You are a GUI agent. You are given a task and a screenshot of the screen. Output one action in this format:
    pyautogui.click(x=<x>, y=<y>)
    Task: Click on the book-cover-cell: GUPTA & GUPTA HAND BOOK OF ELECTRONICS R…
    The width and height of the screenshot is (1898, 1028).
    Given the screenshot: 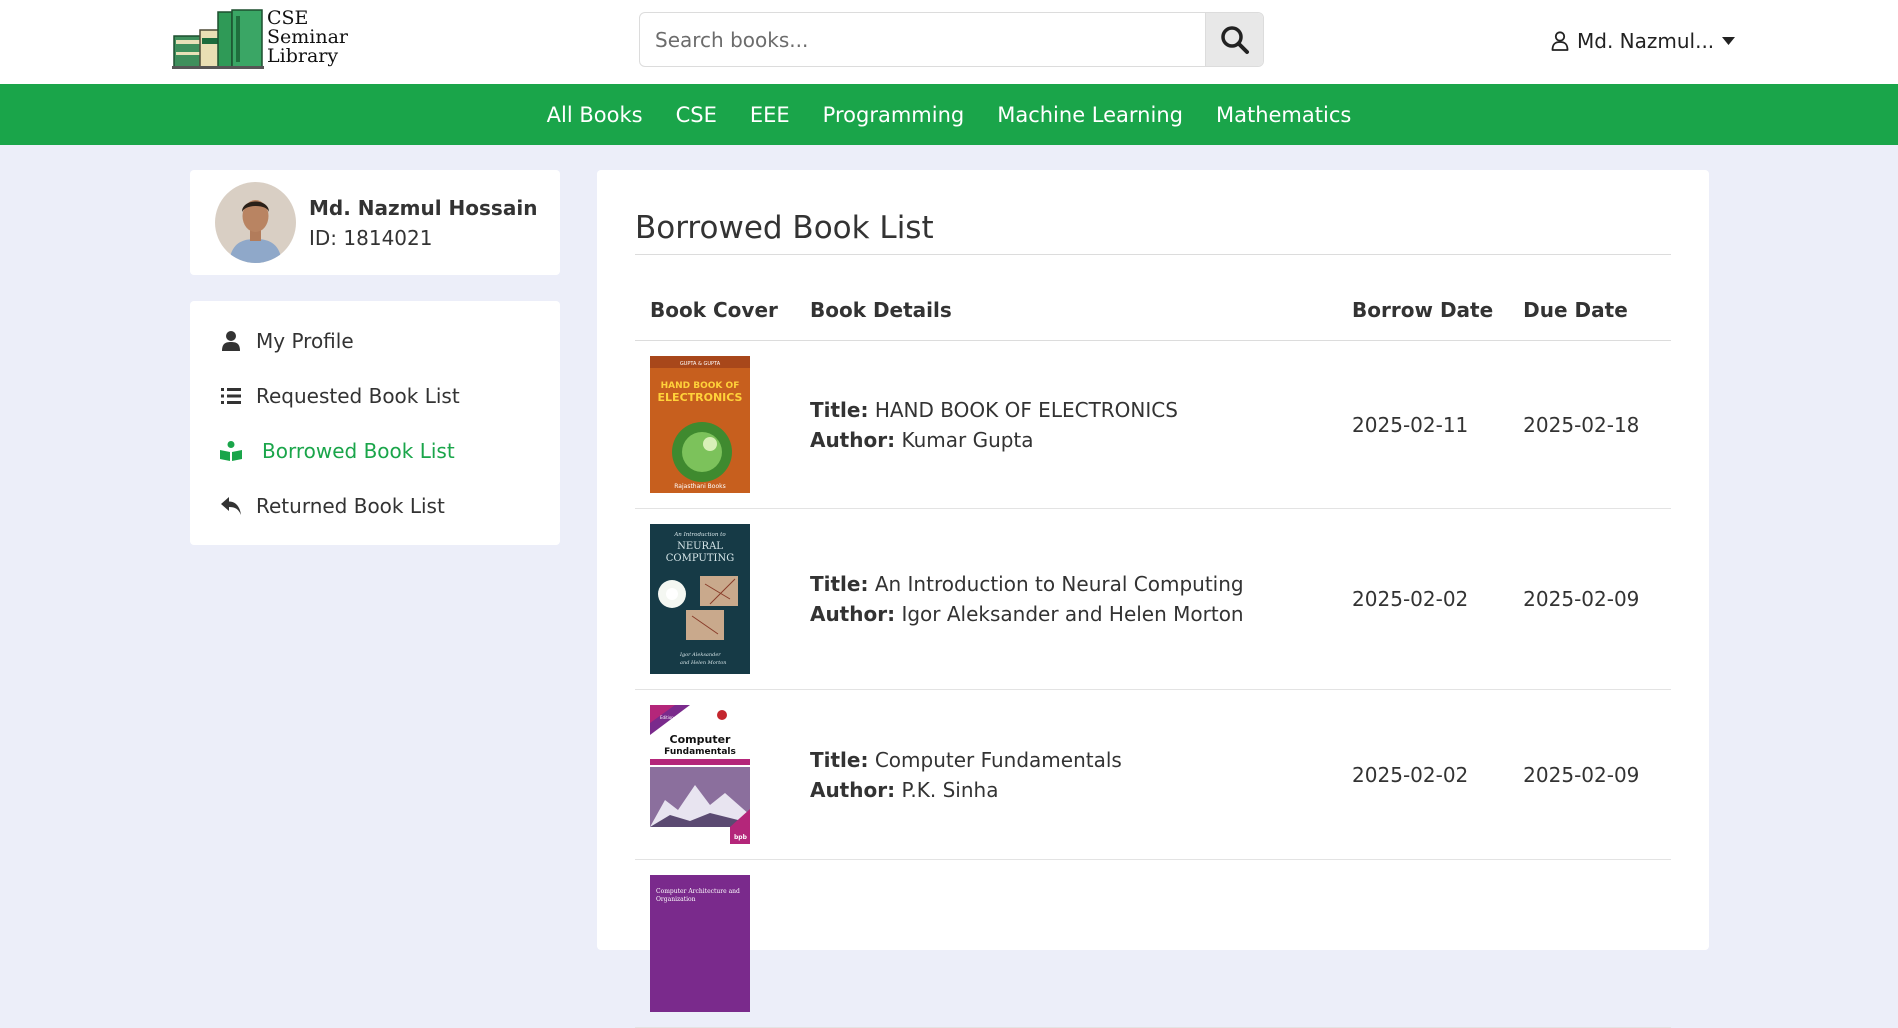 What is the action you would take?
    pyautogui.click(x=715, y=424)
    